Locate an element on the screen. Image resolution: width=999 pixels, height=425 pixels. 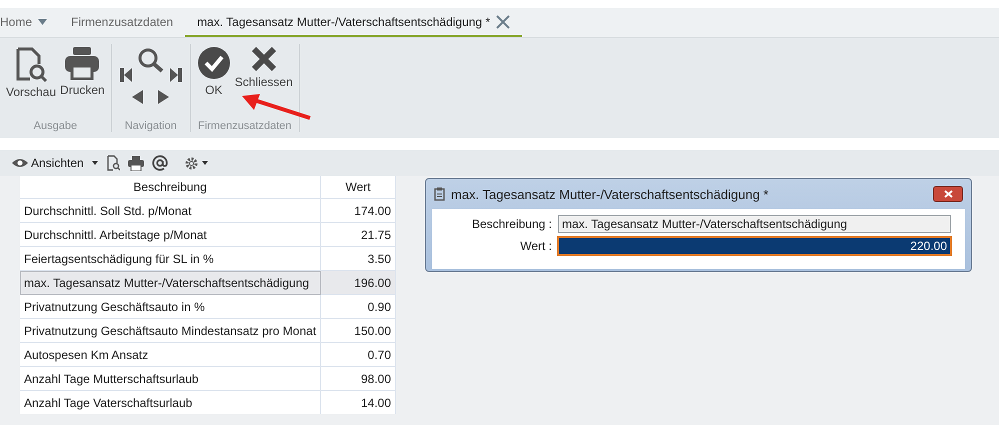
ribbon-button: Schliessen is located at coordinates (263, 82).